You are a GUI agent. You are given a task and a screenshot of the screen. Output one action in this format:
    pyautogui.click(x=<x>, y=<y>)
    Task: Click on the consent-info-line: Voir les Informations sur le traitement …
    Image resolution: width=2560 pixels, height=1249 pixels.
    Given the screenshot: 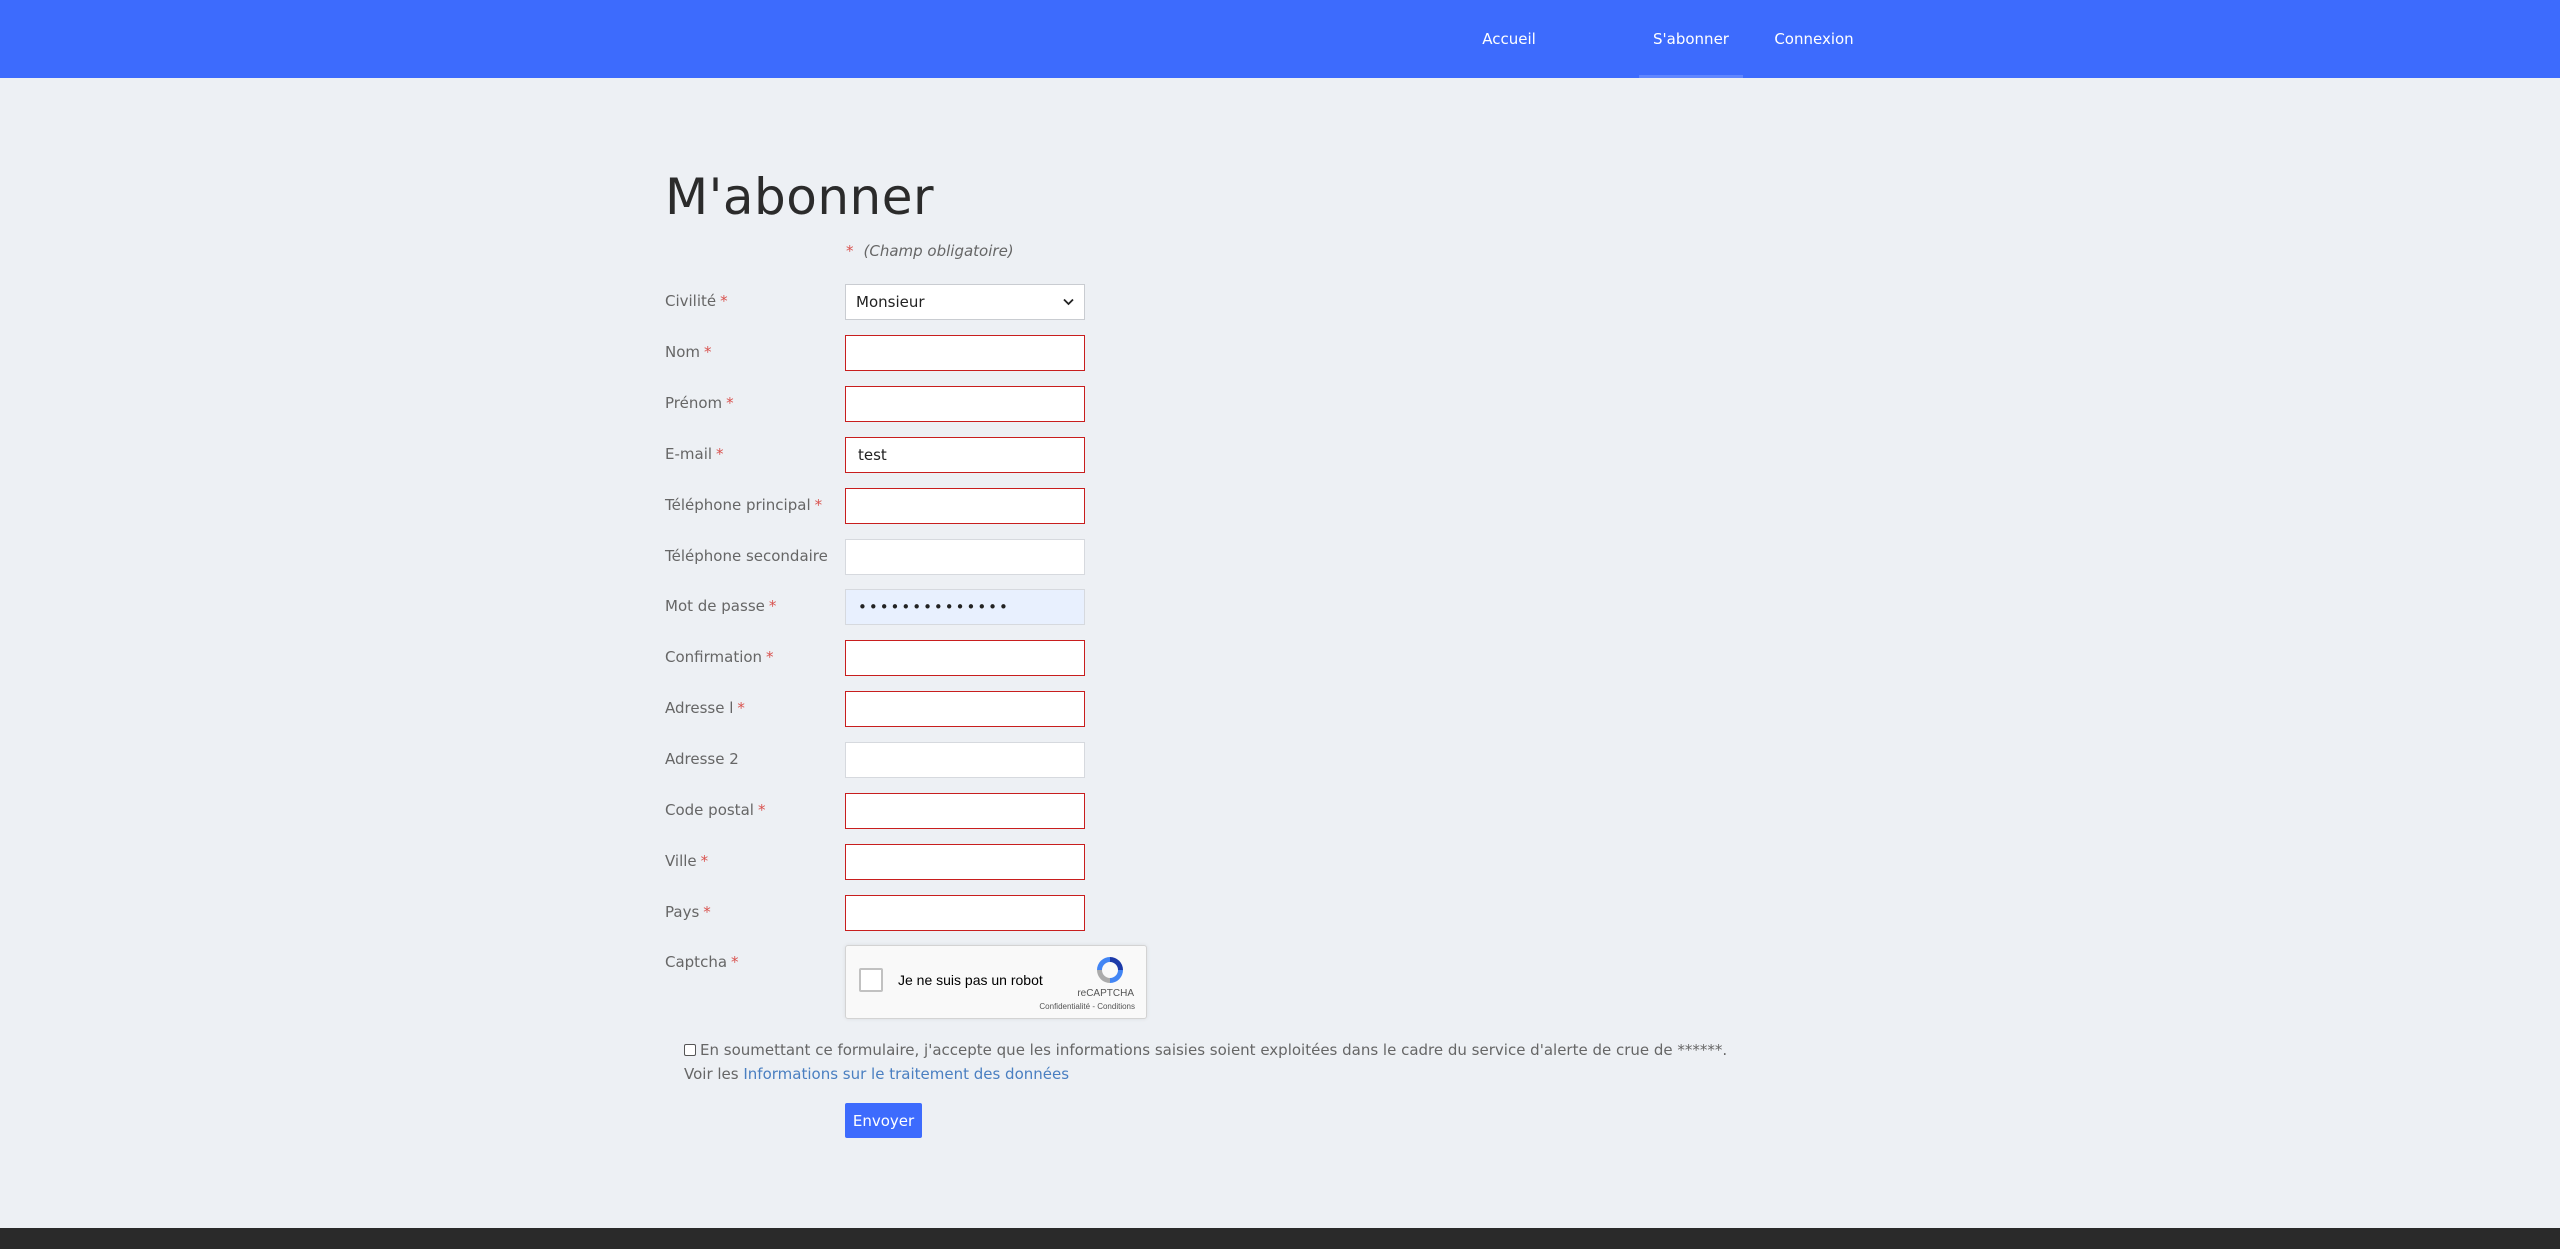 What is the action you would take?
    pyautogui.click(x=1205, y=1074)
    